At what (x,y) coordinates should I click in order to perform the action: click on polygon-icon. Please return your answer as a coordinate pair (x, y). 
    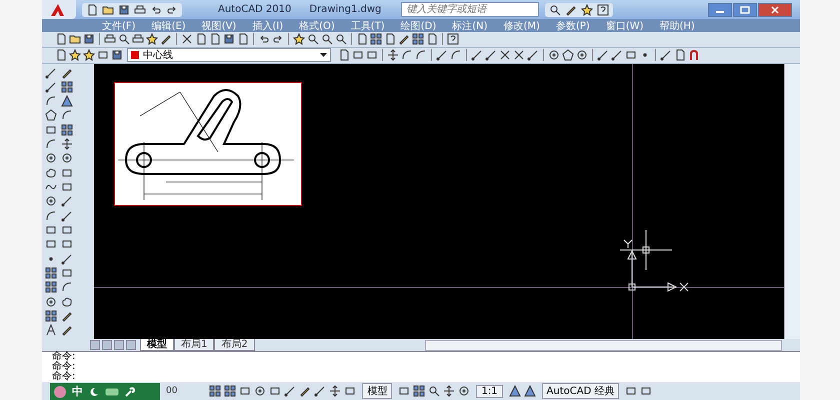
    Looking at the image, I should click on (568, 55).